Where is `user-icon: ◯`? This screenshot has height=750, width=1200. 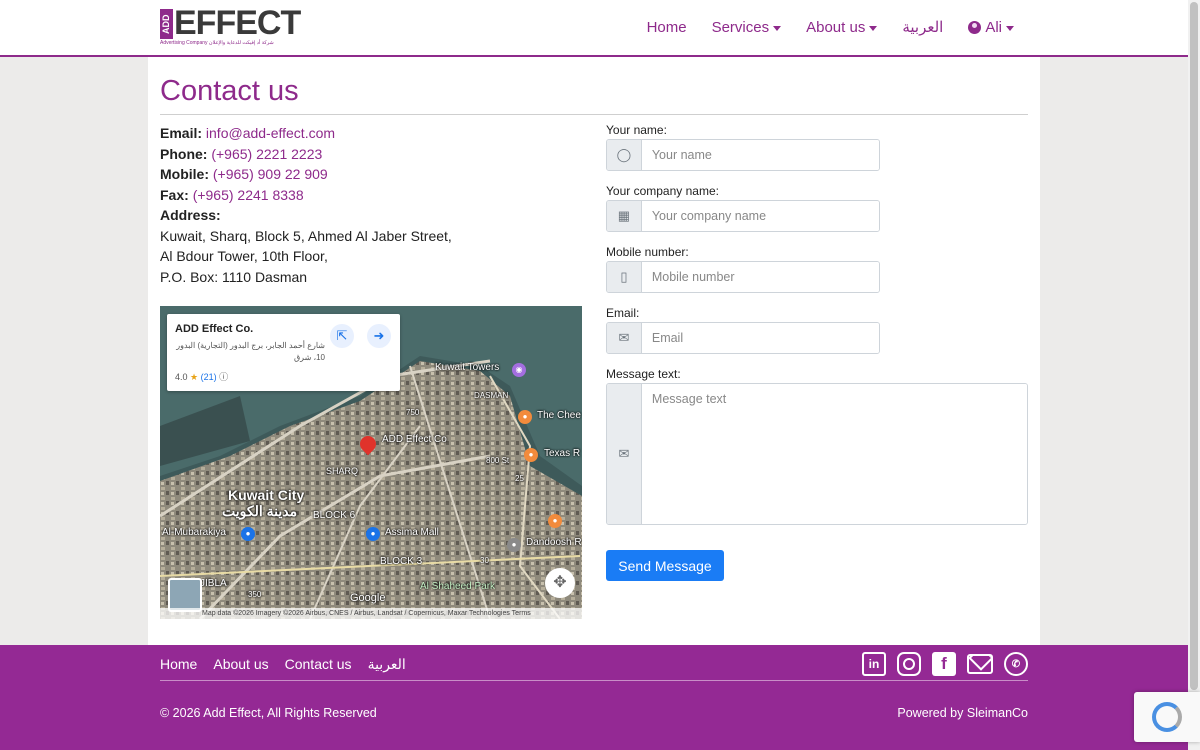 user-icon: ◯ is located at coordinates (624, 155).